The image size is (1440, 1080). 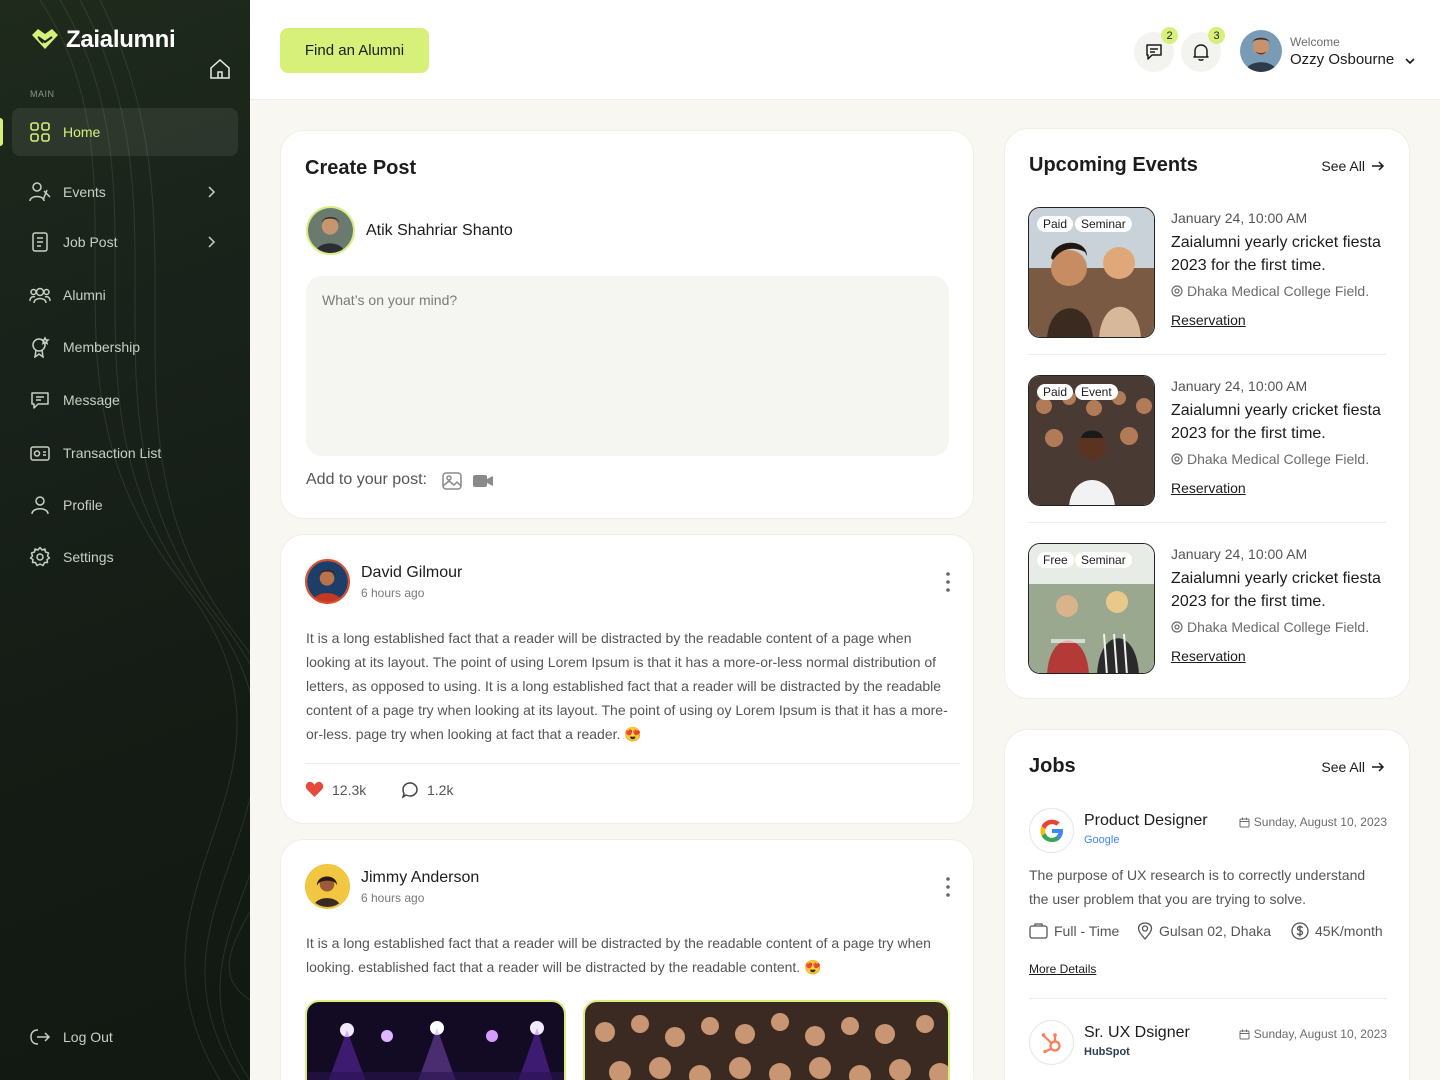 I want to click on top-header: Find an Alumni 2 3 Welcome Ozzy Osbourne, so click(x=845, y=50).